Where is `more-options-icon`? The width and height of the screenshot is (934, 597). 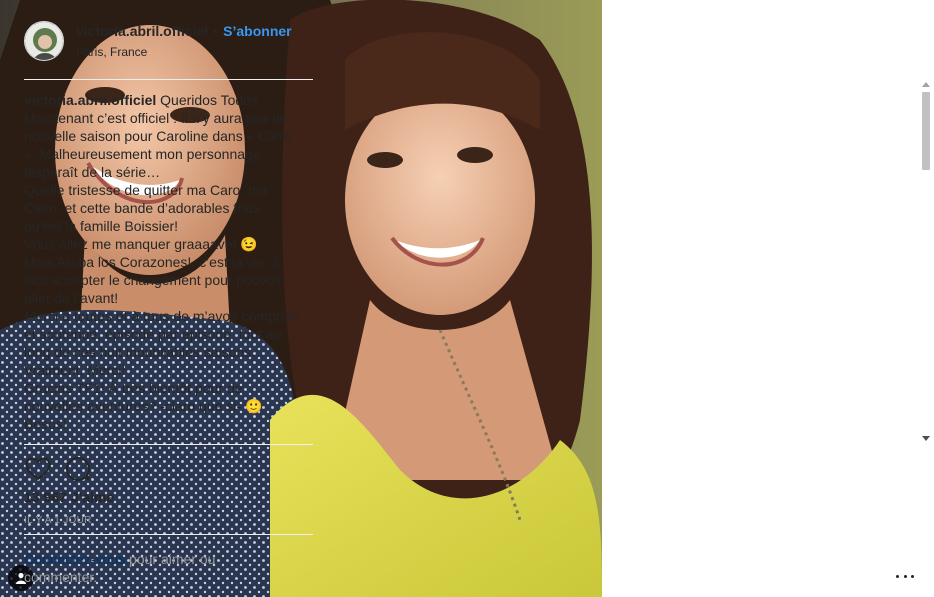
more-options-icon is located at coordinates (905, 576).